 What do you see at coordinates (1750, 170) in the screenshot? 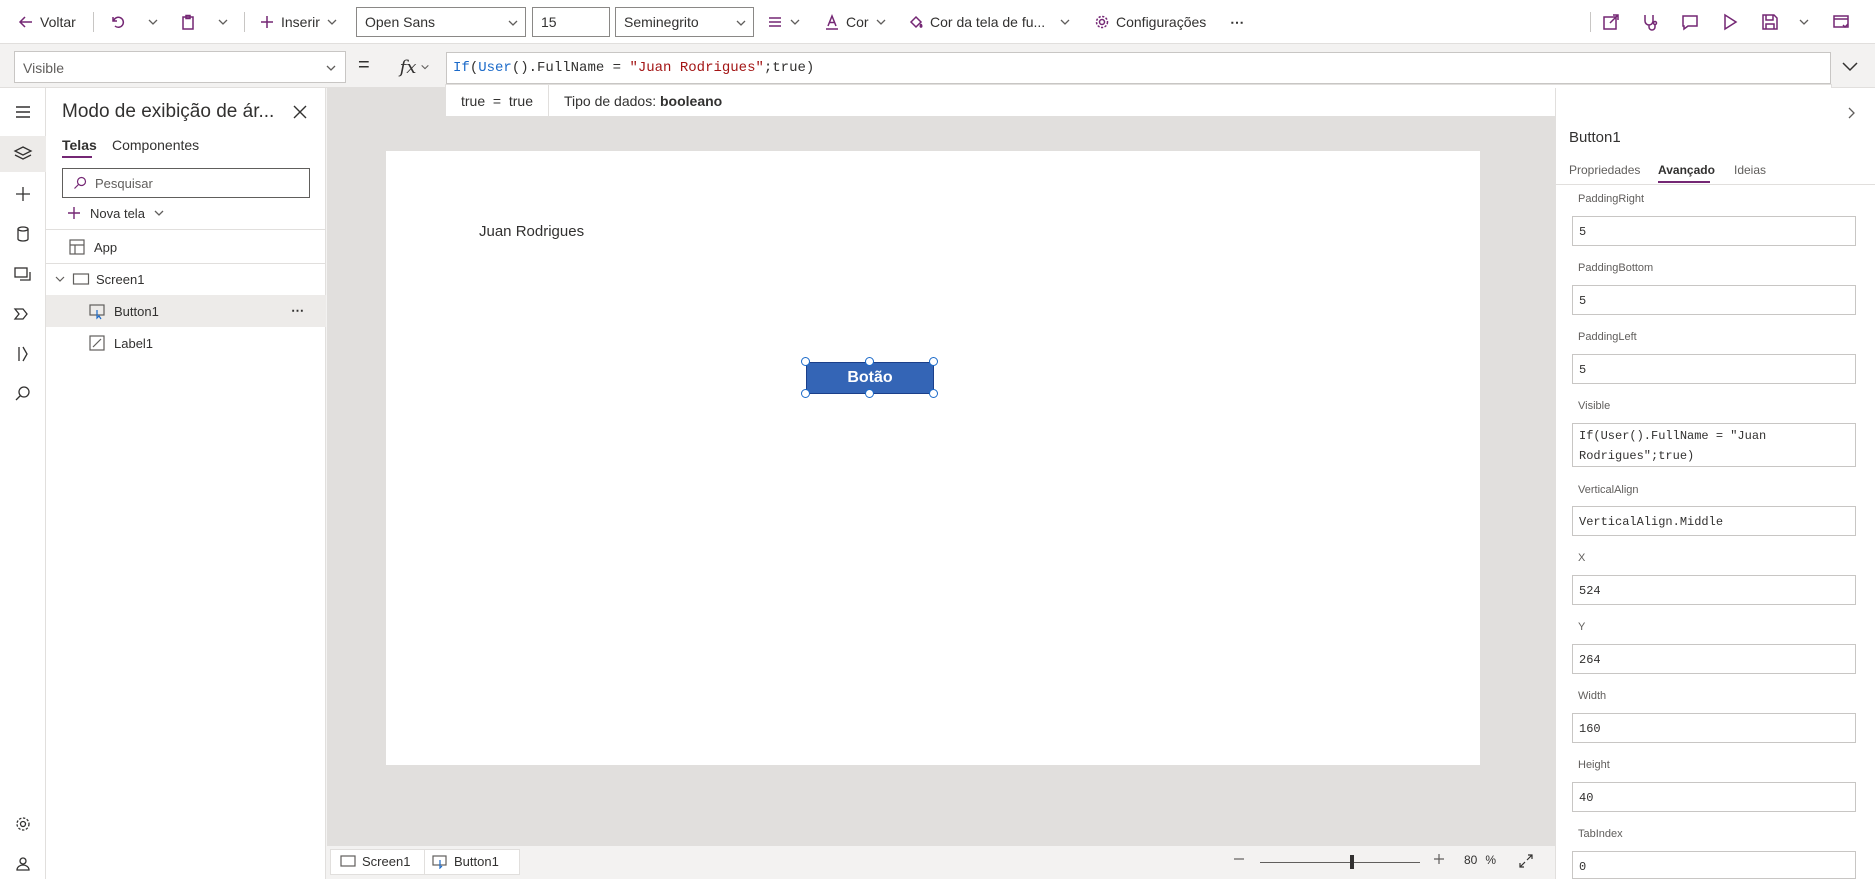
I see `tab-ideas: Ideias` at bounding box center [1750, 170].